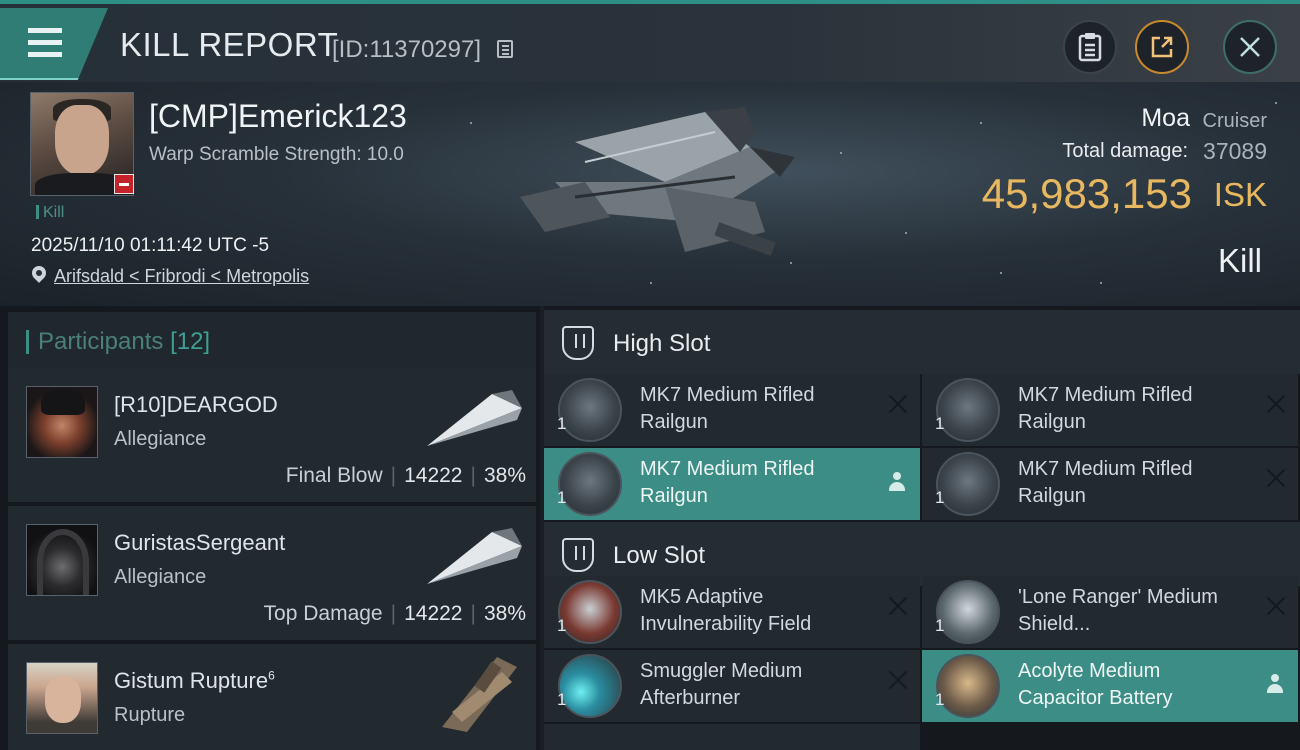 This screenshot has height=750, width=1300. Describe the element at coordinates (323, 613) in the screenshot. I see `participant-role: Top Damage` at that location.